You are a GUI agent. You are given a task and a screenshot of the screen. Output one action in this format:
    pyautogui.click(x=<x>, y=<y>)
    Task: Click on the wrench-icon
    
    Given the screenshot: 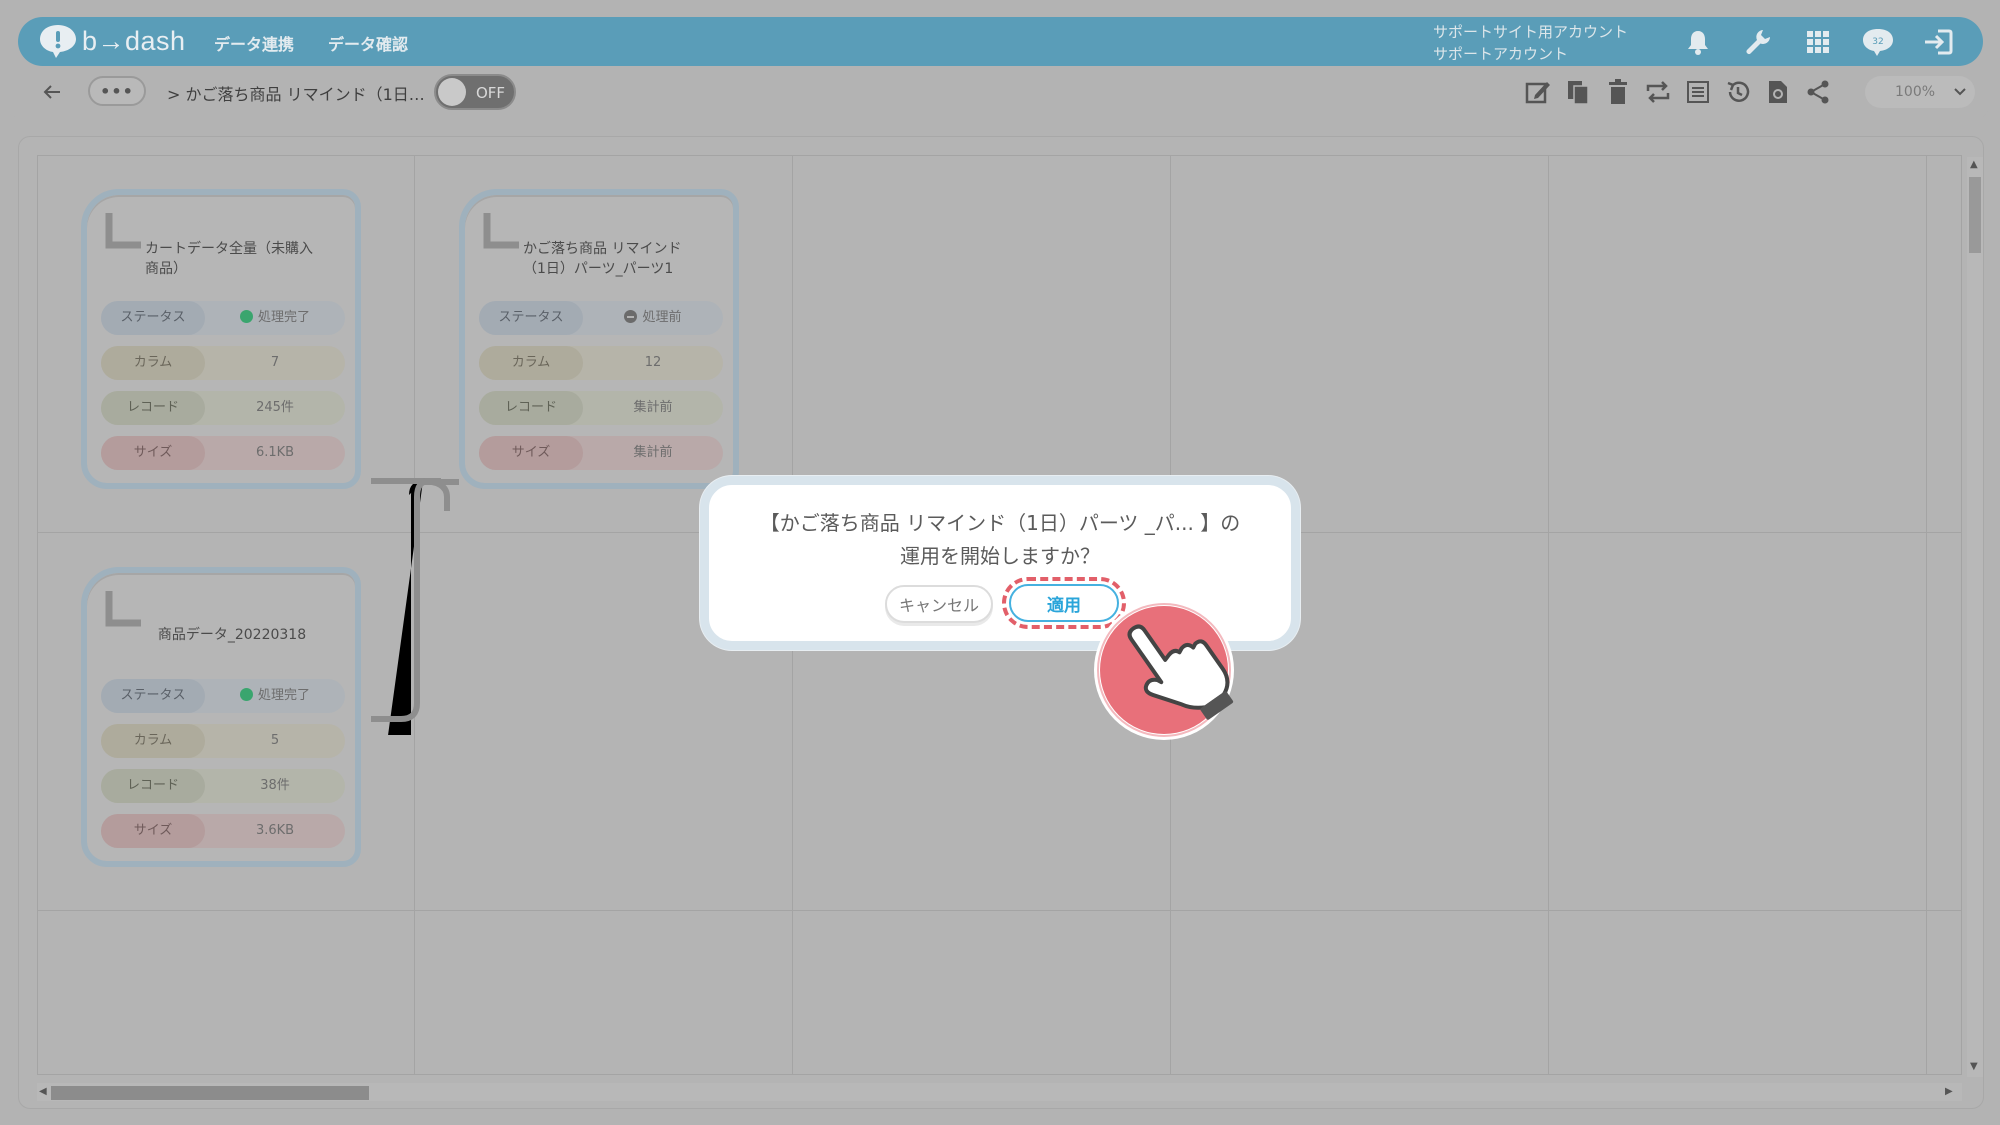 What is the action you would take?
    pyautogui.click(x=1758, y=42)
    